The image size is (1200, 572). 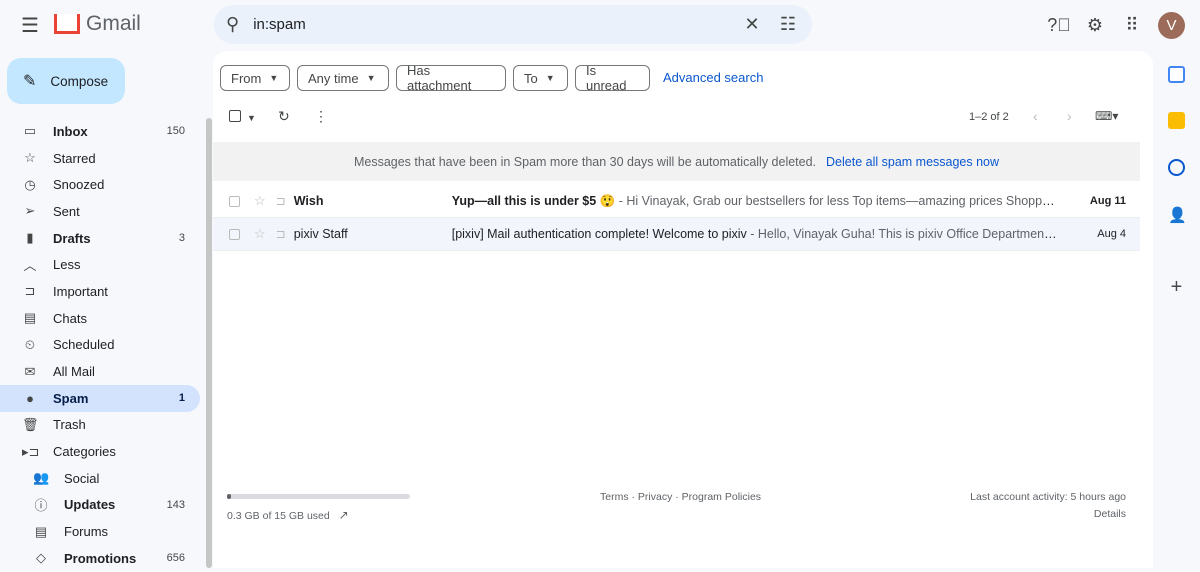 What do you see at coordinates (181, 398) in the screenshot?
I see `sidebar-item-count: 1` at bounding box center [181, 398].